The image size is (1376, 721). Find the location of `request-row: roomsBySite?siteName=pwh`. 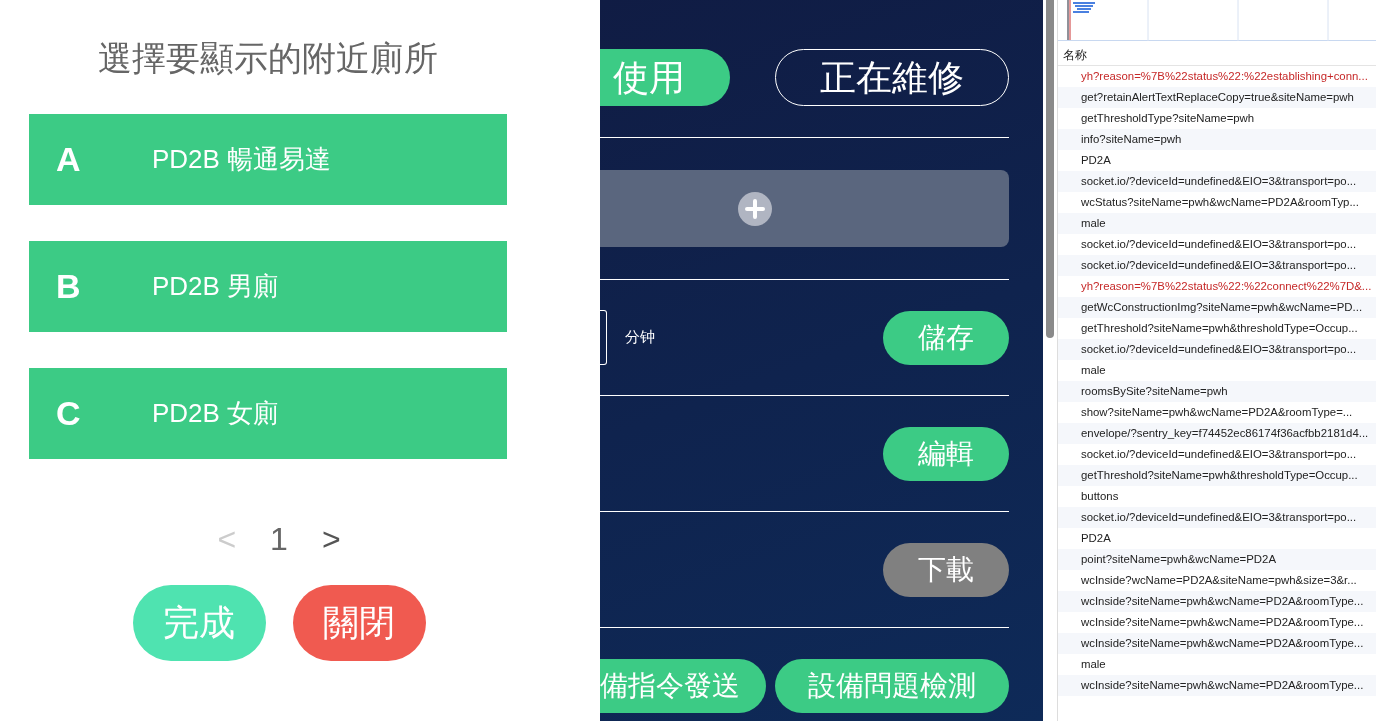

request-row: roomsBySite?siteName=pwh is located at coordinates (1217, 391).